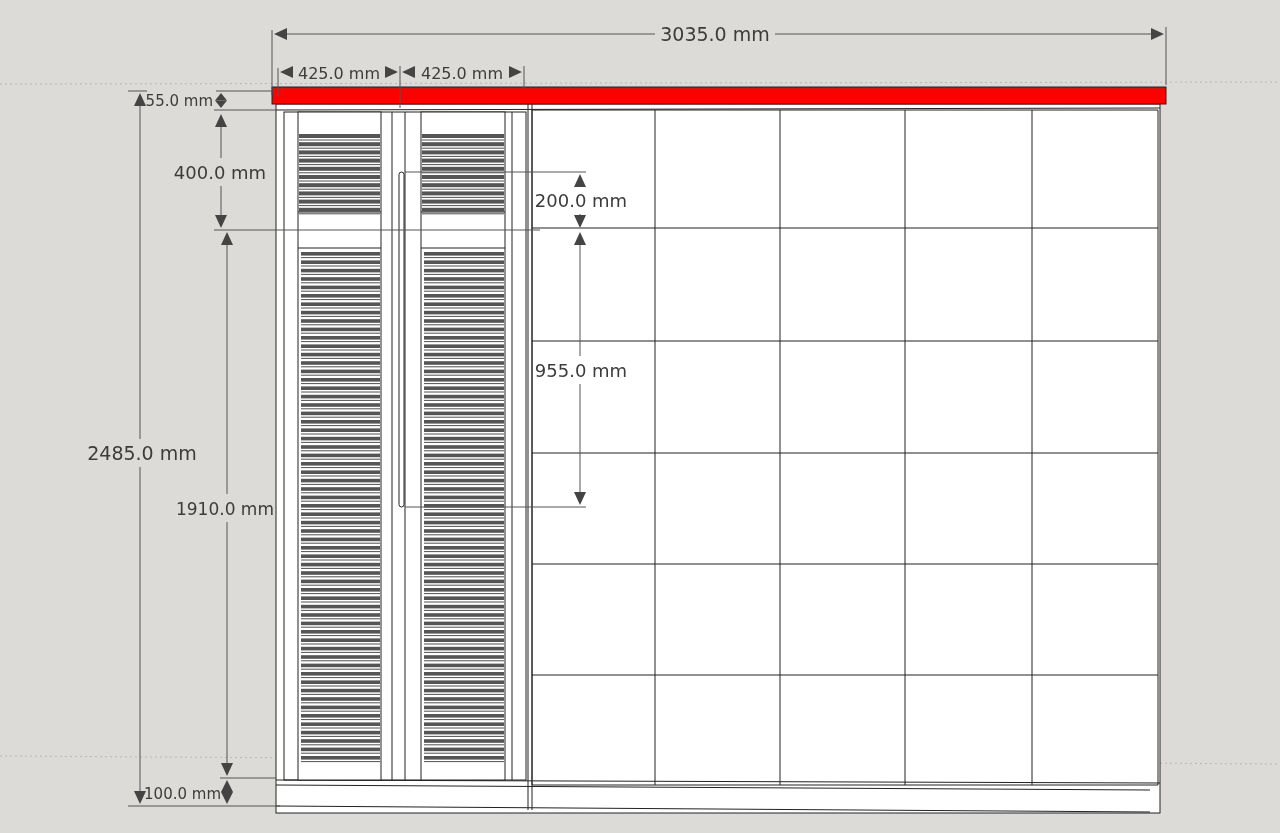 This screenshot has height=833, width=1280. What do you see at coordinates (225, 509) in the screenshot?
I see `dimension-label: 1910.0 mm` at bounding box center [225, 509].